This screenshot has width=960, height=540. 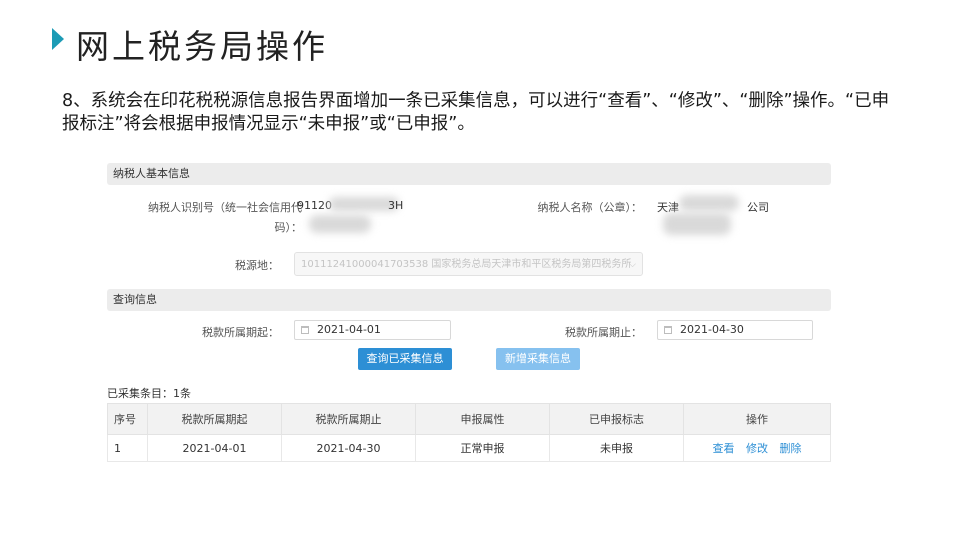 What do you see at coordinates (314, 205) in the screenshot?
I see `taxpayer-id-value-prefix: 91120` at bounding box center [314, 205].